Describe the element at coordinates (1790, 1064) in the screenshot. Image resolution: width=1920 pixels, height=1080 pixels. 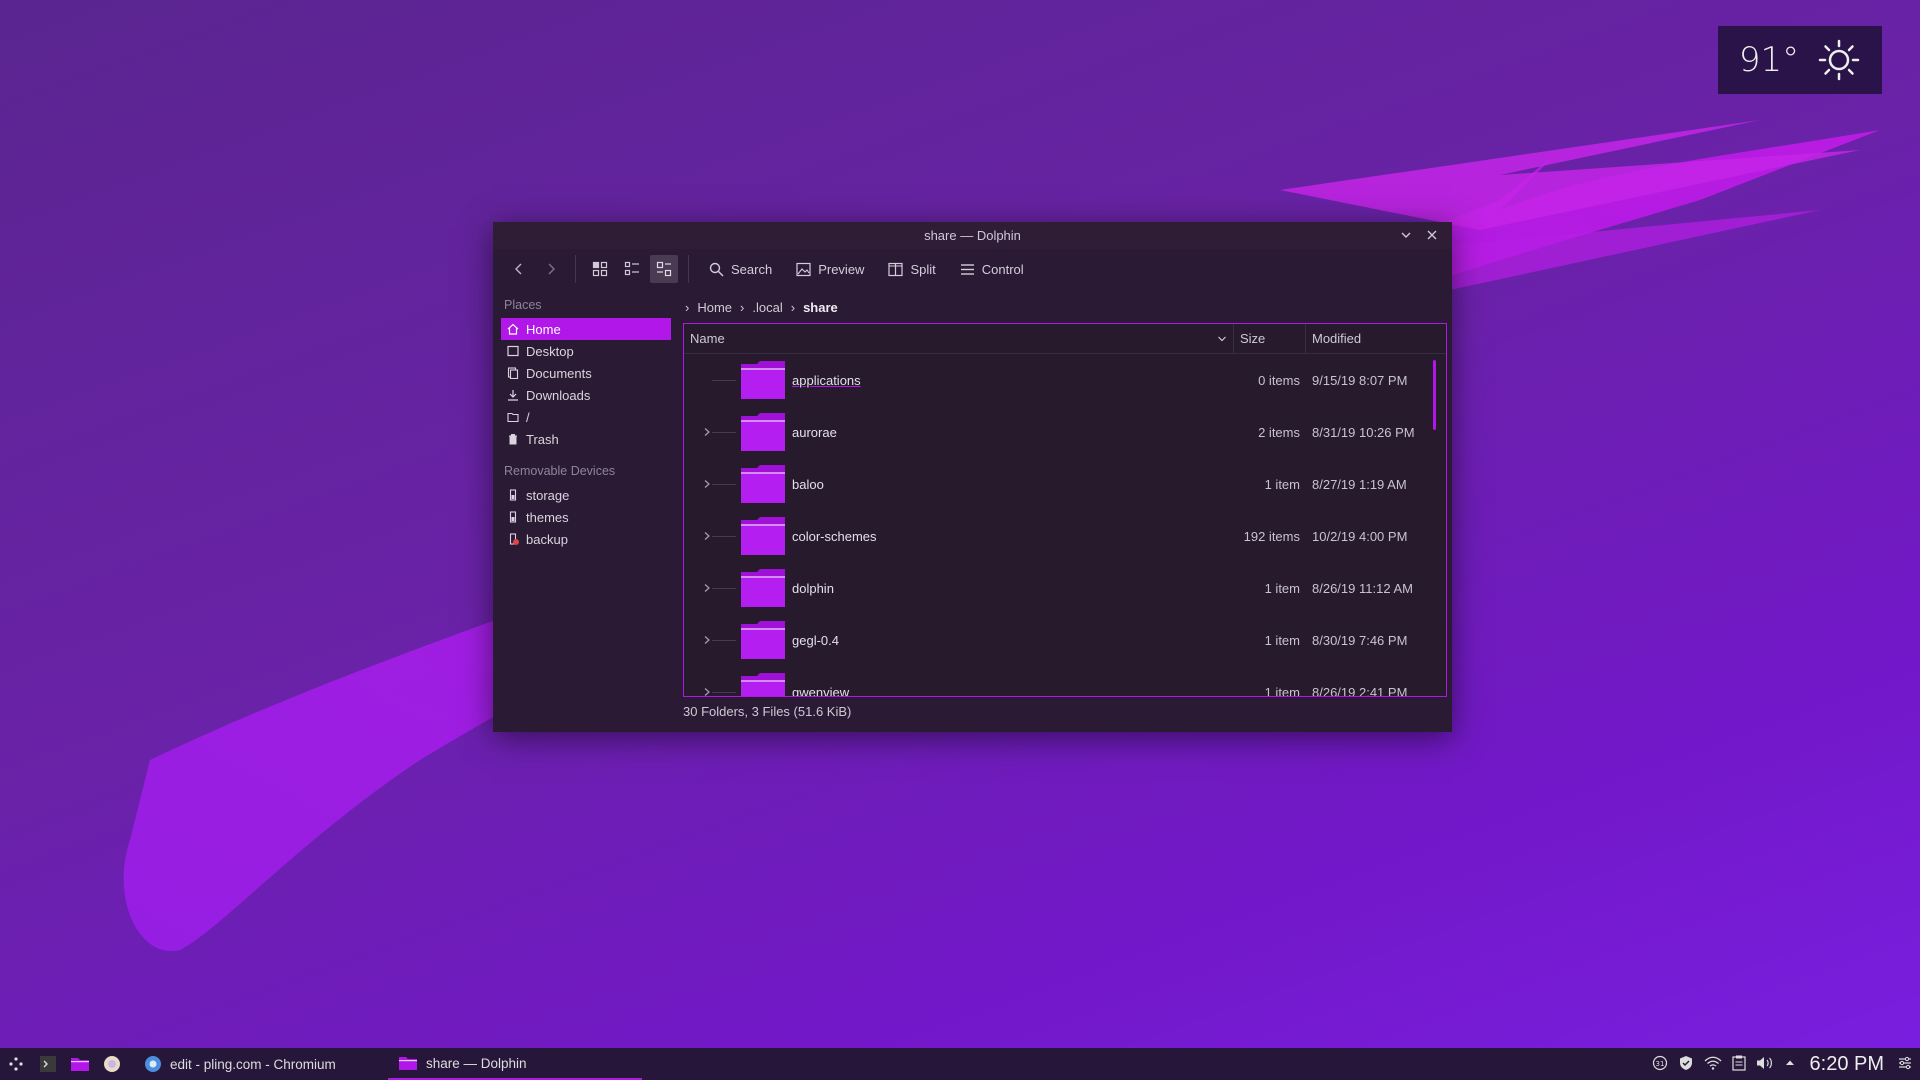
I see `tray-expand-icon` at that location.